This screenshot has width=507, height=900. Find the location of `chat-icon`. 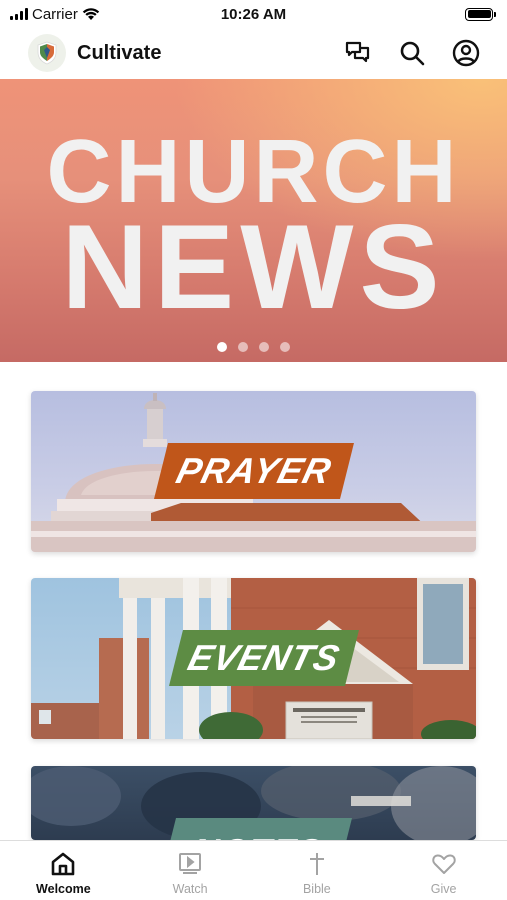

chat-icon is located at coordinates (358, 53).